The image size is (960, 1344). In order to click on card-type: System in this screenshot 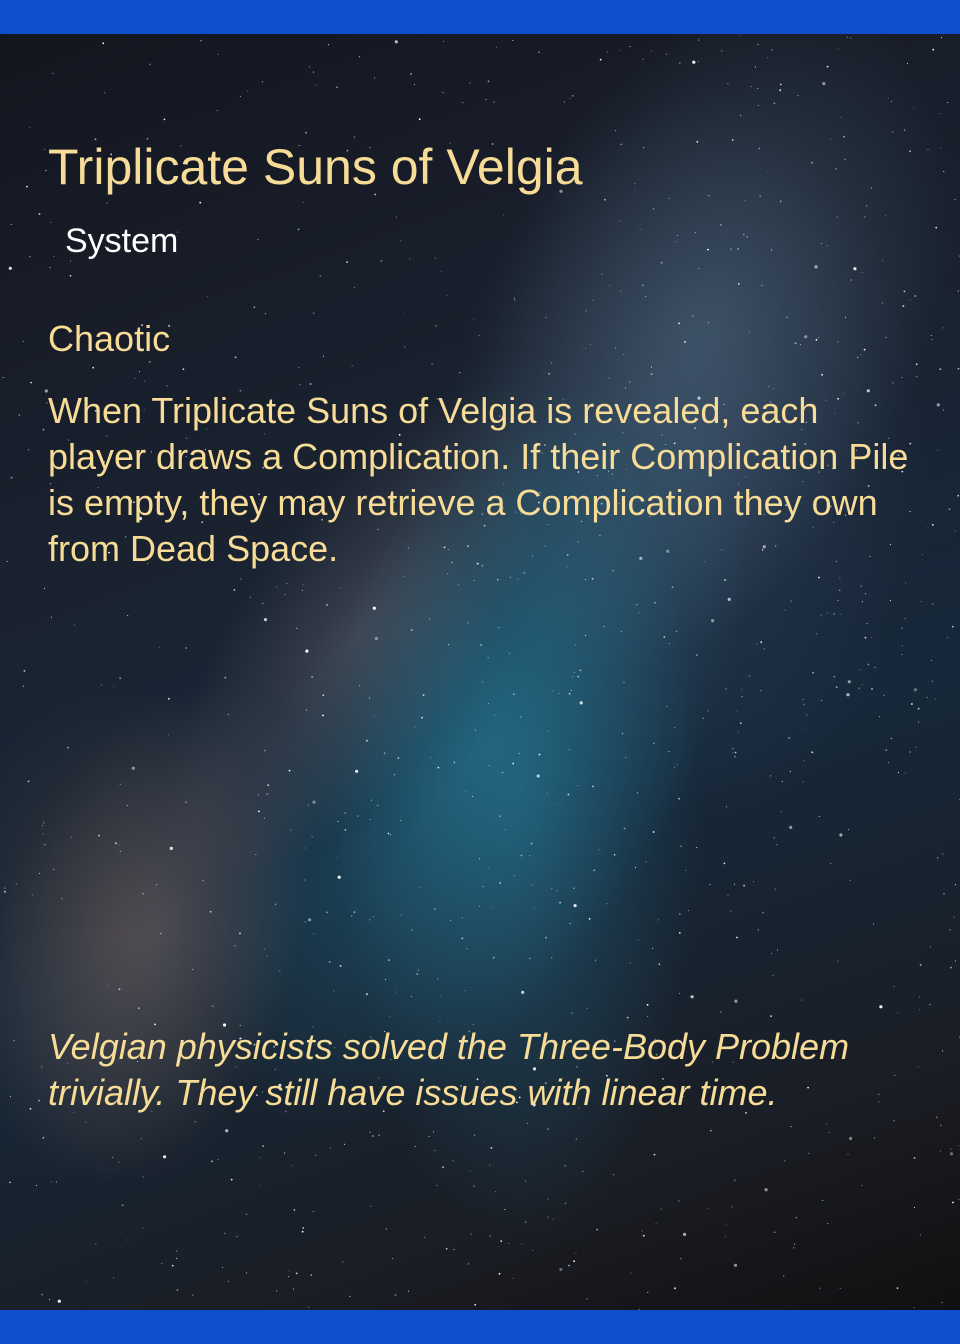, I will do `click(122, 241)`.